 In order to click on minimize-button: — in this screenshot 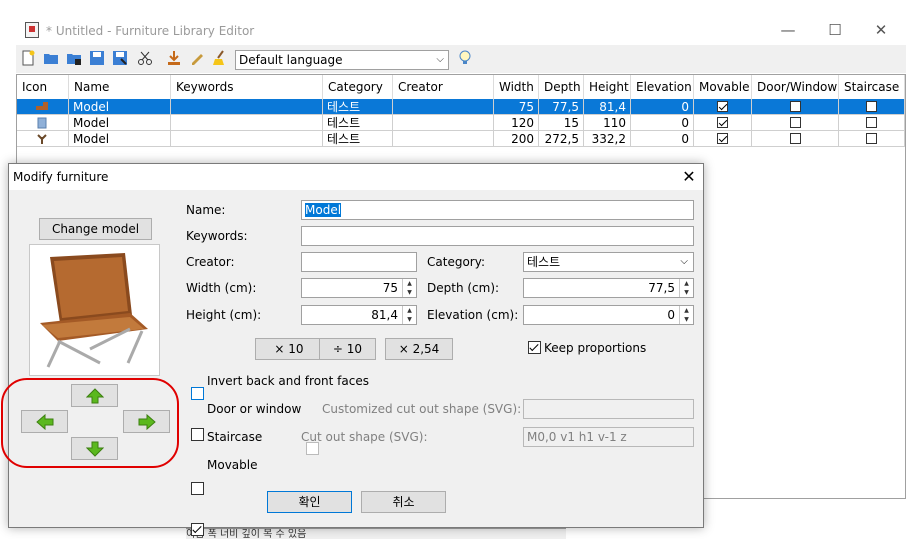, I will do `click(788, 30)`.